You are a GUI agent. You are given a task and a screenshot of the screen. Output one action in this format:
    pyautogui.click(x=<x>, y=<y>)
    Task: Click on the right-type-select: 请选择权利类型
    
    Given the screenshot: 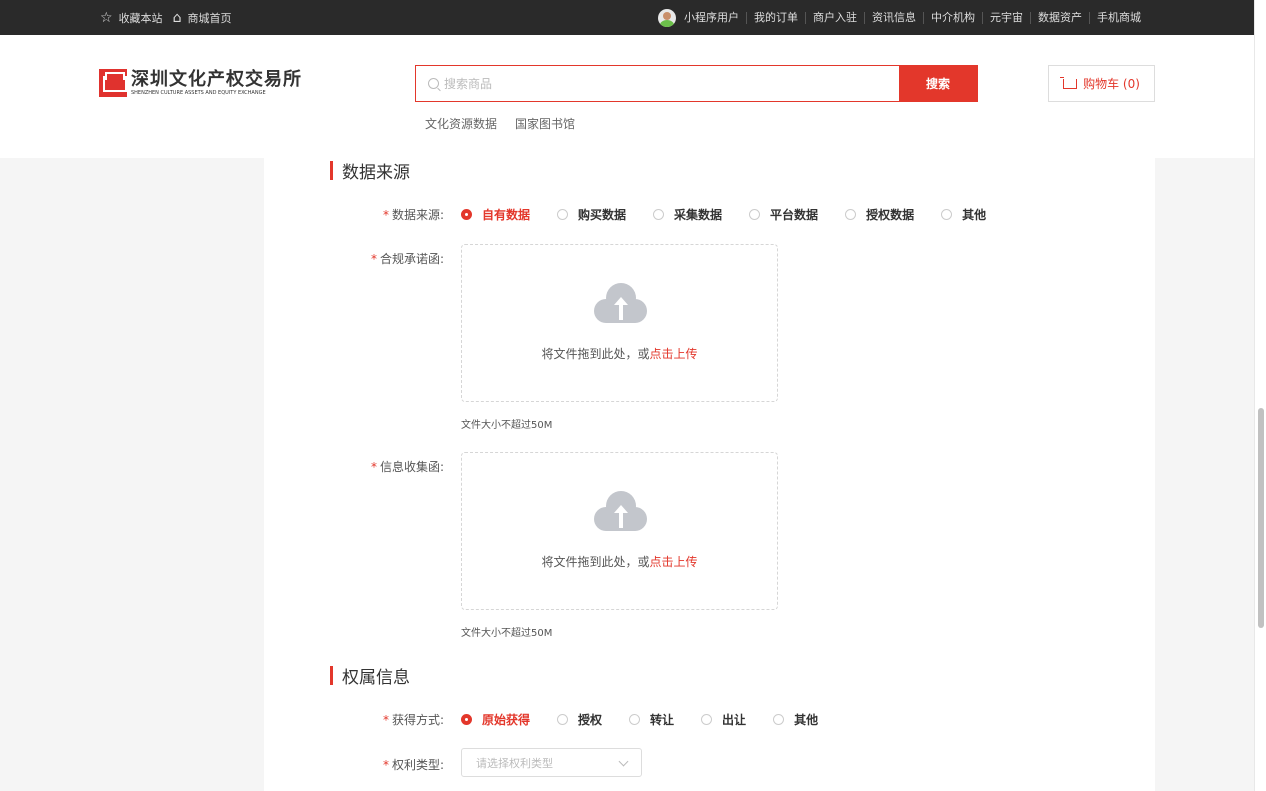 What is the action you would take?
    pyautogui.click(x=551, y=762)
    